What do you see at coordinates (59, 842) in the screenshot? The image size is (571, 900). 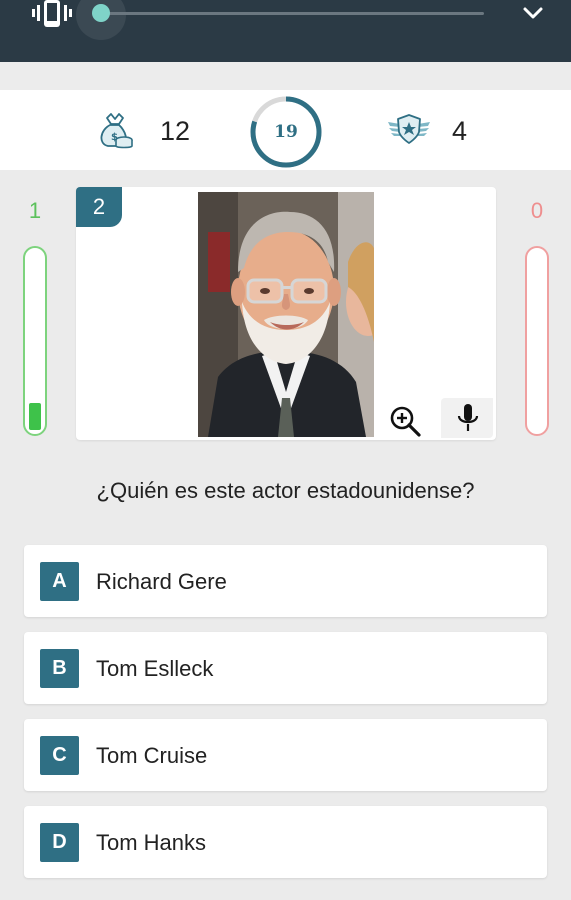 I see `answer-letter: D` at bounding box center [59, 842].